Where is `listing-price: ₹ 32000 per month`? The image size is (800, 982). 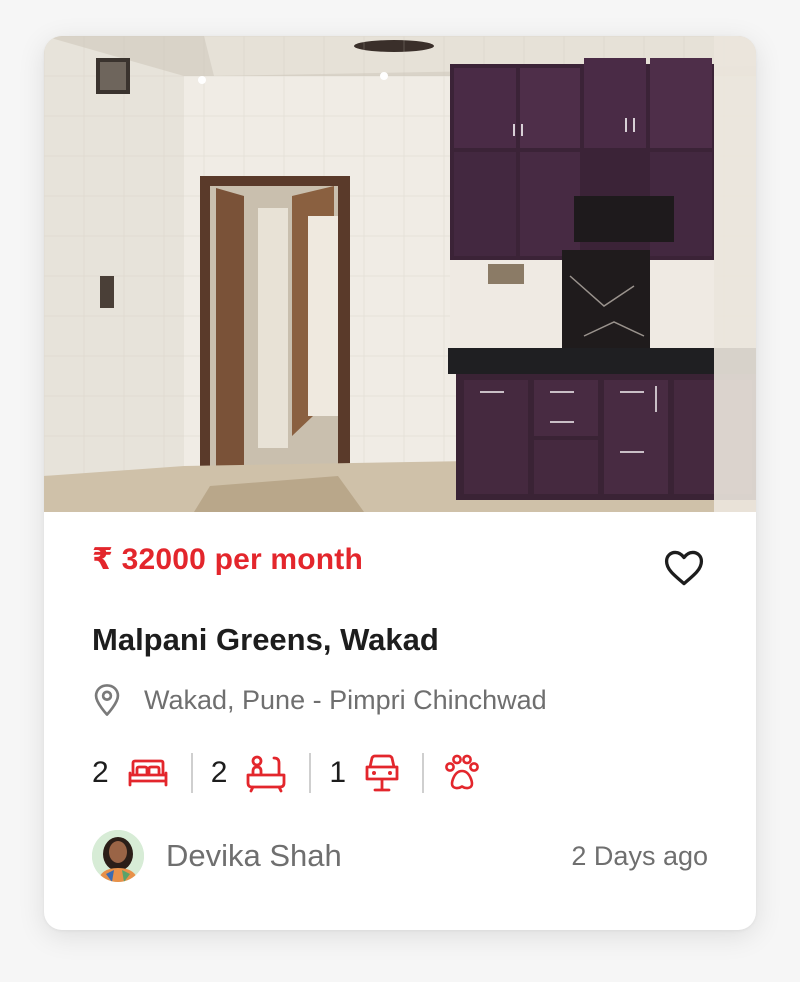
listing-price: ₹ 32000 per month is located at coordinates (228, 559).